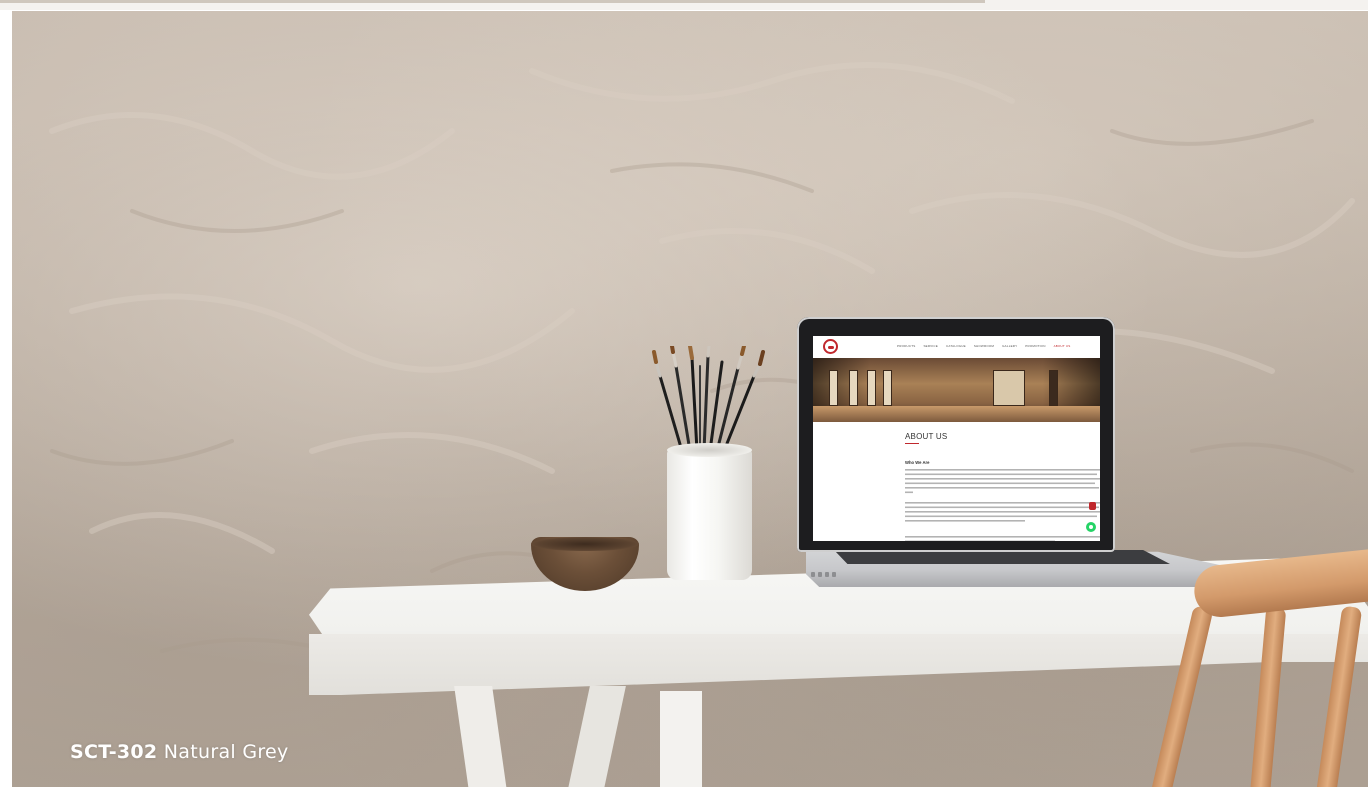  I want to click on brush-holder-cup-rim, so click(709, 450).